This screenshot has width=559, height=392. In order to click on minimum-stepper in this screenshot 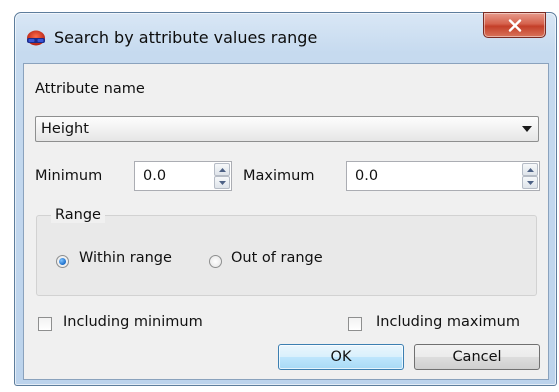, I will do `click(222, 176)`.